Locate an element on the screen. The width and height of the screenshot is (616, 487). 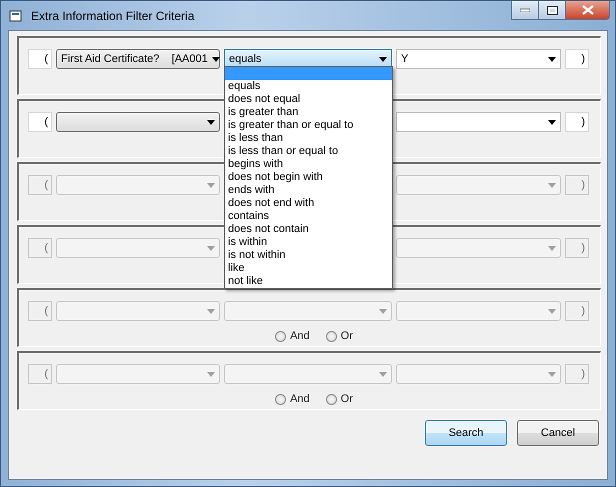
list-option: does not contain is located at coordinates (308, 229).